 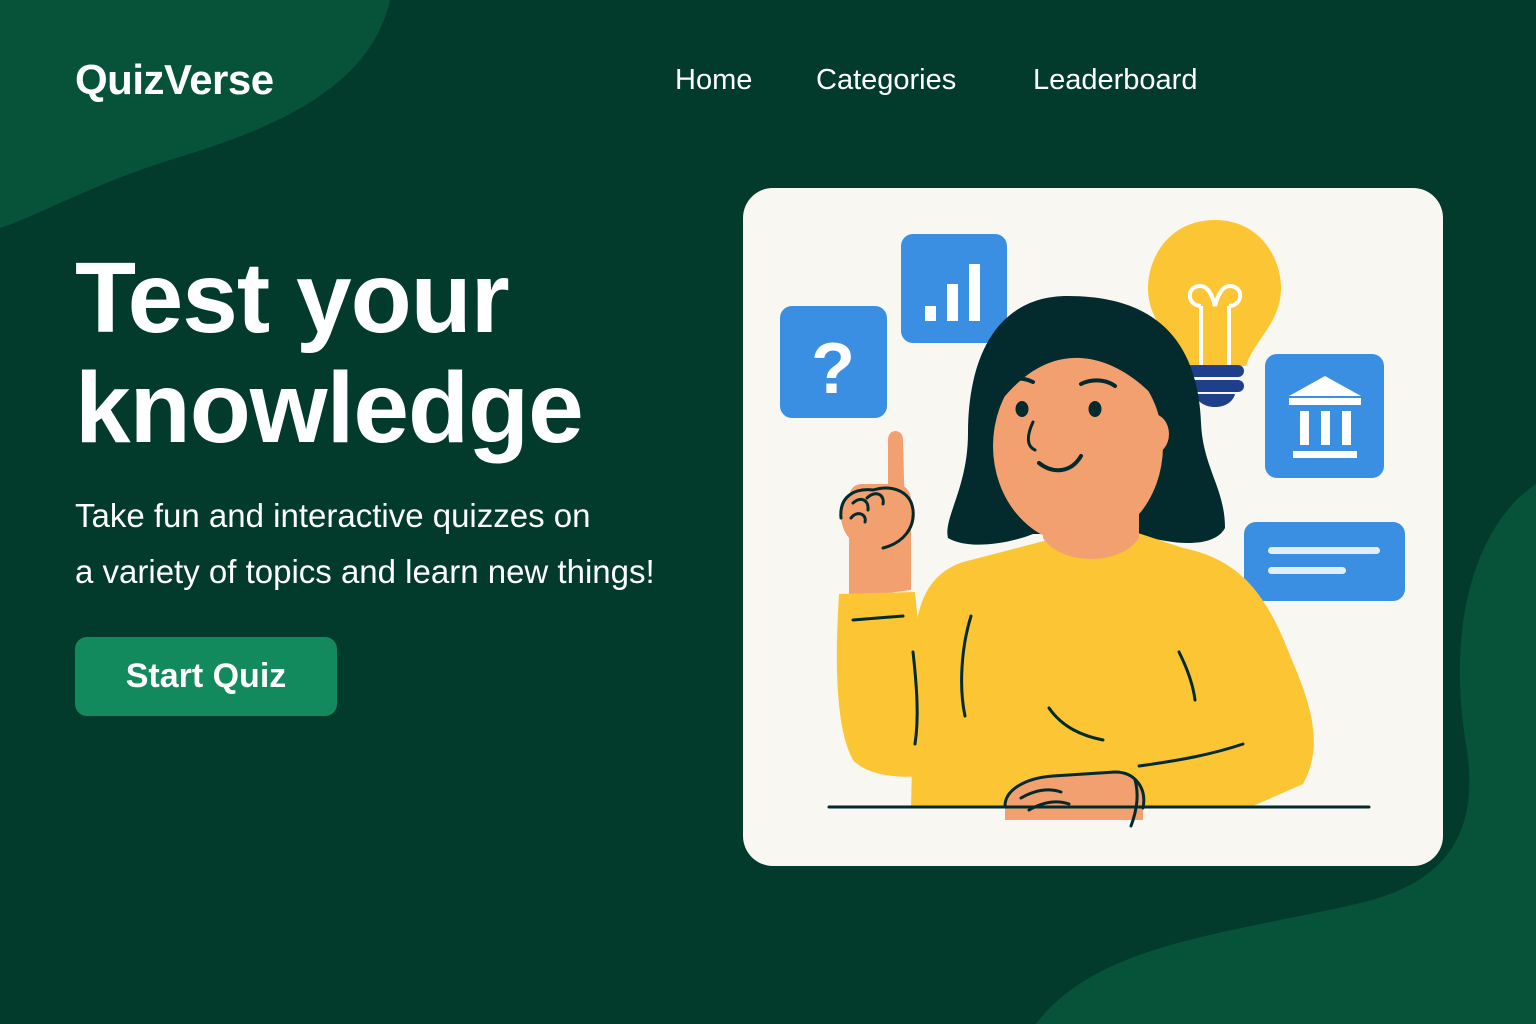 I want to click on bar-chart-icon, so click(x=954, y=288).